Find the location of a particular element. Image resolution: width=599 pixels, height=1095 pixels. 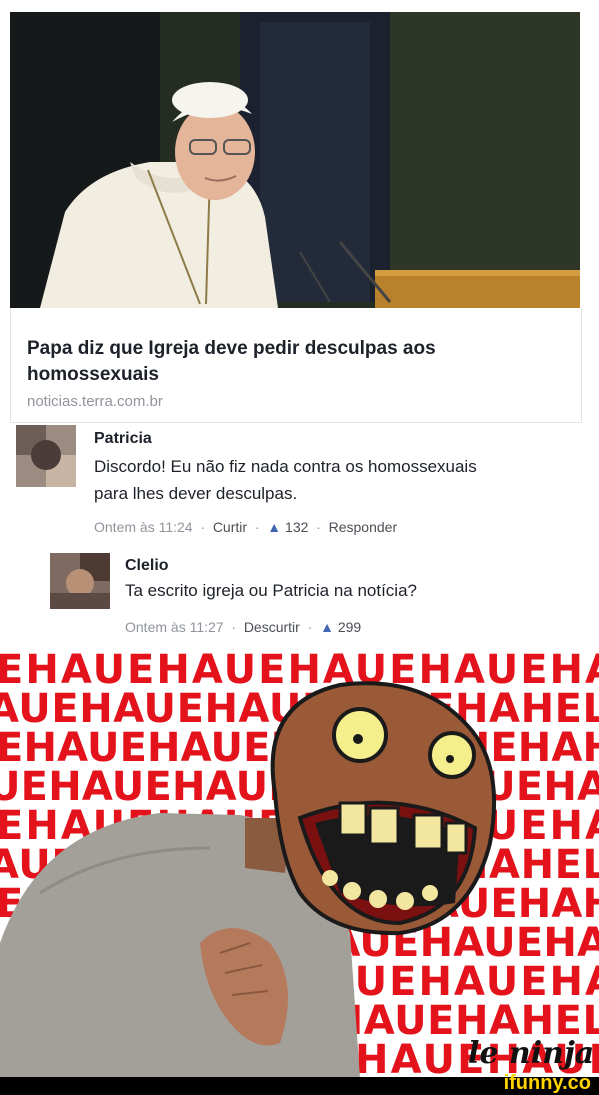

comment-author: Patricia is located at coordinates (123, 439).